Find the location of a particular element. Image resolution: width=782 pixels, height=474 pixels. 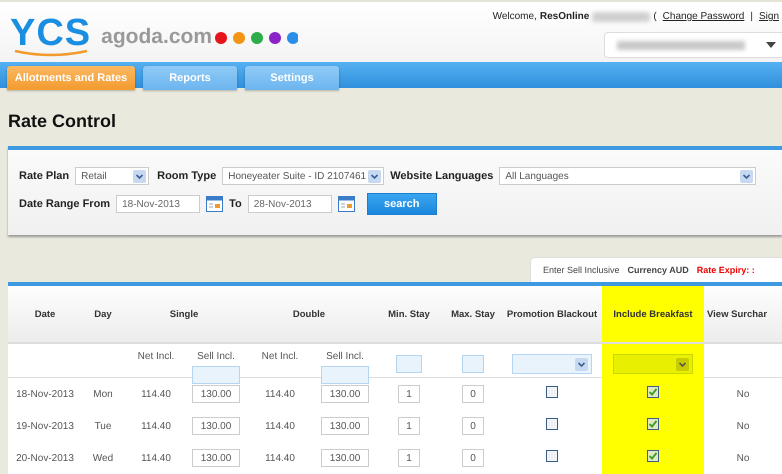

language-select: All Languages is located at coordinates (627, 176).